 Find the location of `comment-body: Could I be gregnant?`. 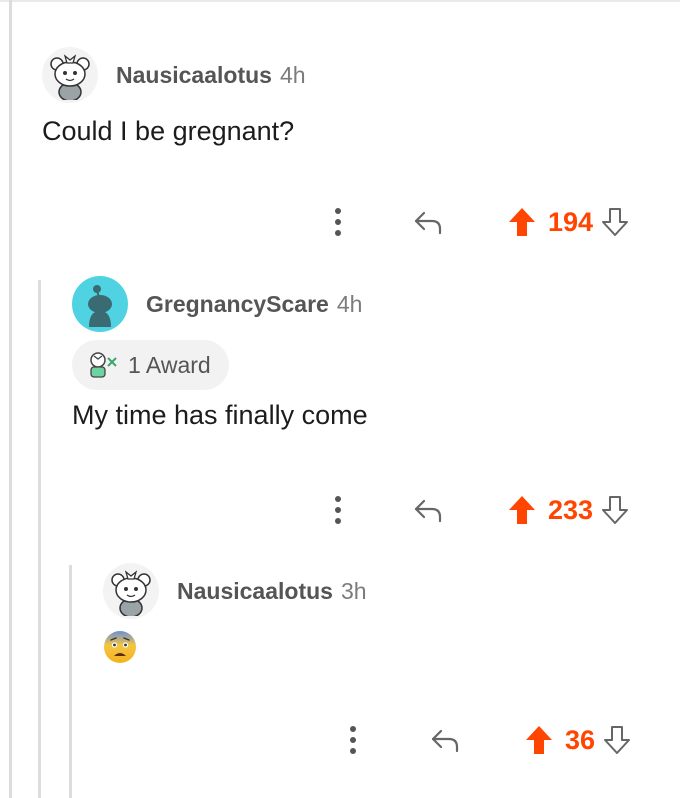

comment-body: Could I be gregnant? is located at coordinates (168, 131).